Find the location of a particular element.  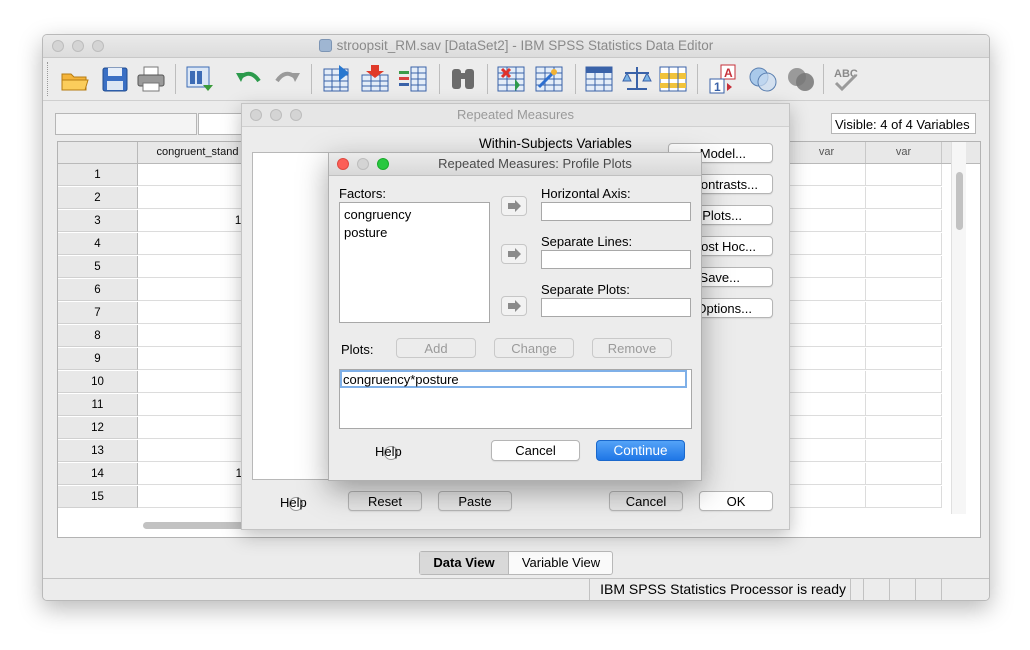

row-number: 12 is located at coordinates (98, 428).